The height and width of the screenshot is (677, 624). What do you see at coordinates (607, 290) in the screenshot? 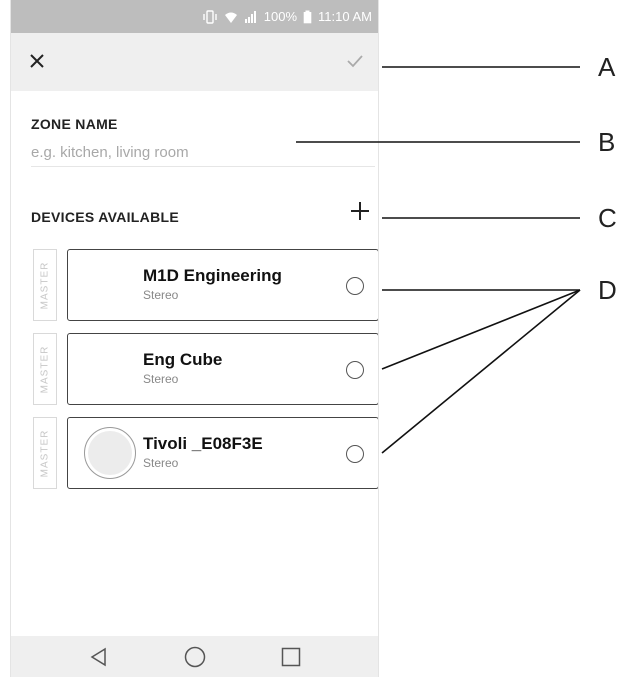
I see `callout-d: D` at bounding box center [607, 290].